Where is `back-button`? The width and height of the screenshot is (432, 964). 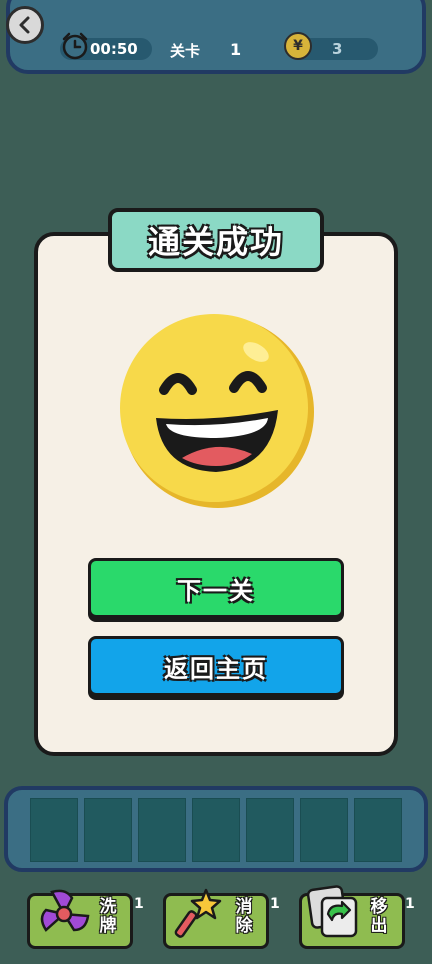
back-button is located at coordinates (25, 25).